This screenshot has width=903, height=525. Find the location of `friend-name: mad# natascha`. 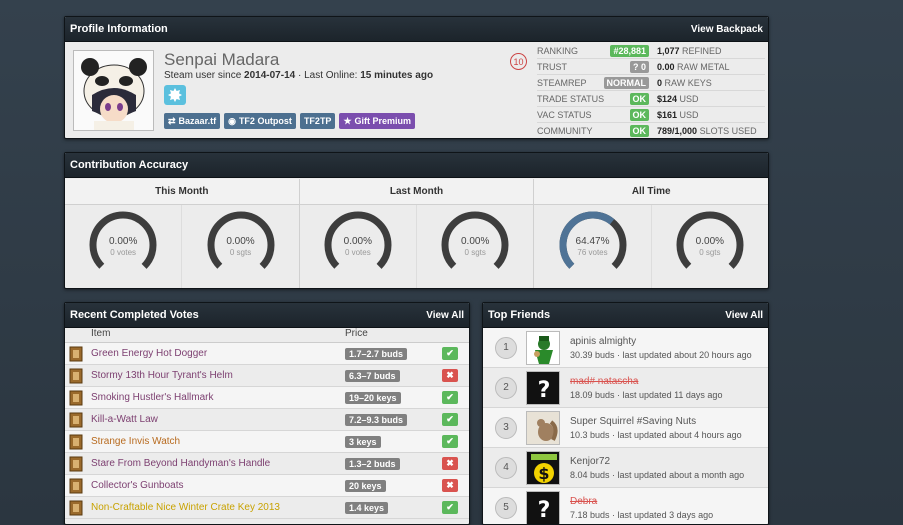

friend-name: mad# natascha is located at coordinates (646, 381).